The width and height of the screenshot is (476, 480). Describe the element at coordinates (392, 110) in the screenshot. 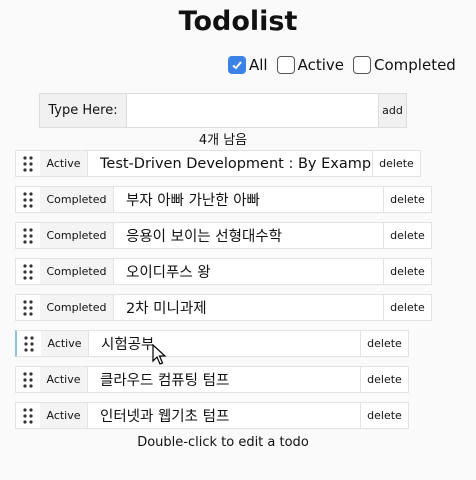

I see `add-button: add` at that location.